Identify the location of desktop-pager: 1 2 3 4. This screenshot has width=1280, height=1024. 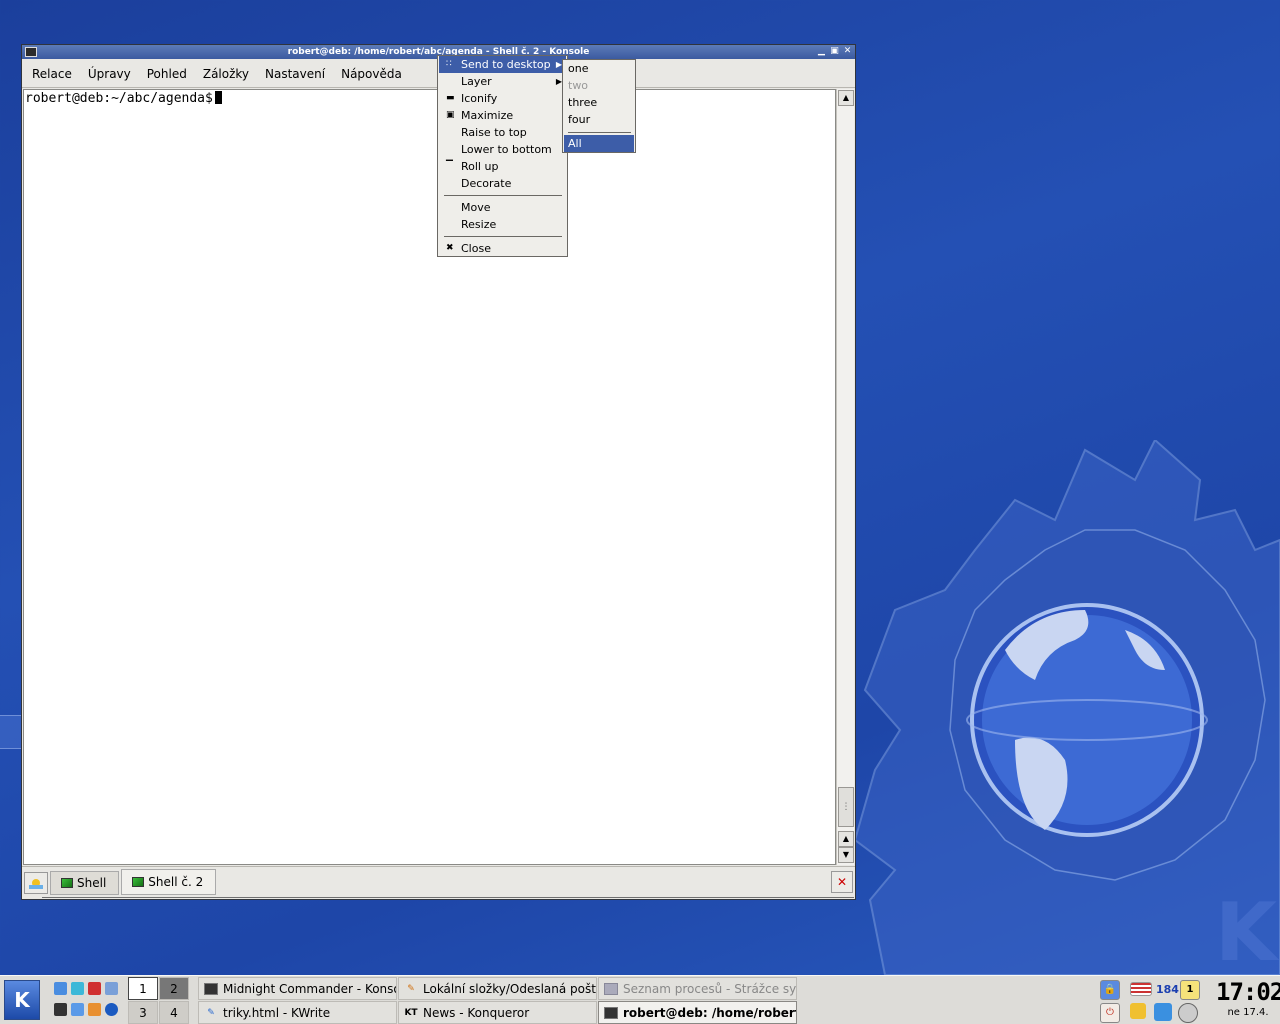
(159, 1000).